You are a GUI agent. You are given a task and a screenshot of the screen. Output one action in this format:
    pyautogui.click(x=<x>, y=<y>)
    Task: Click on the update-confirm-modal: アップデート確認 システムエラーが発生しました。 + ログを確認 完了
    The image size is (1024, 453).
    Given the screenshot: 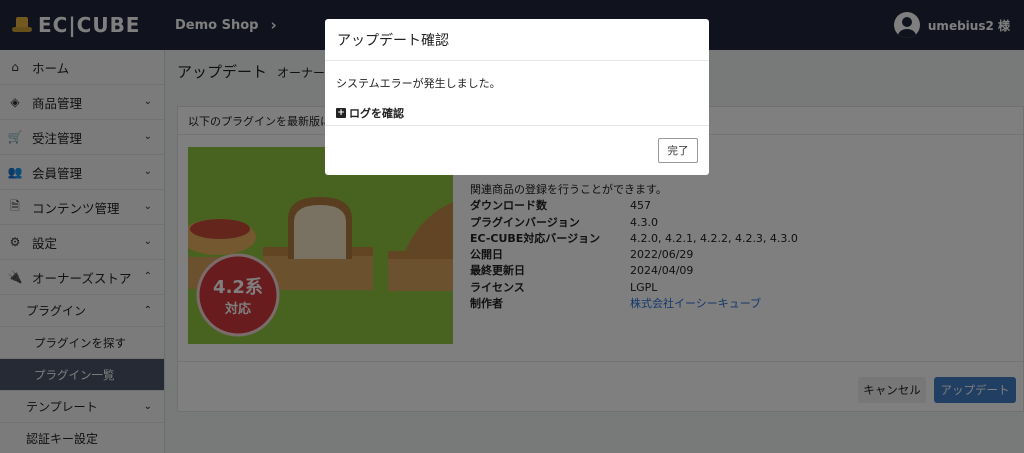 What is the action you would take?
    pyautogui.click(x=517, y=97)
    